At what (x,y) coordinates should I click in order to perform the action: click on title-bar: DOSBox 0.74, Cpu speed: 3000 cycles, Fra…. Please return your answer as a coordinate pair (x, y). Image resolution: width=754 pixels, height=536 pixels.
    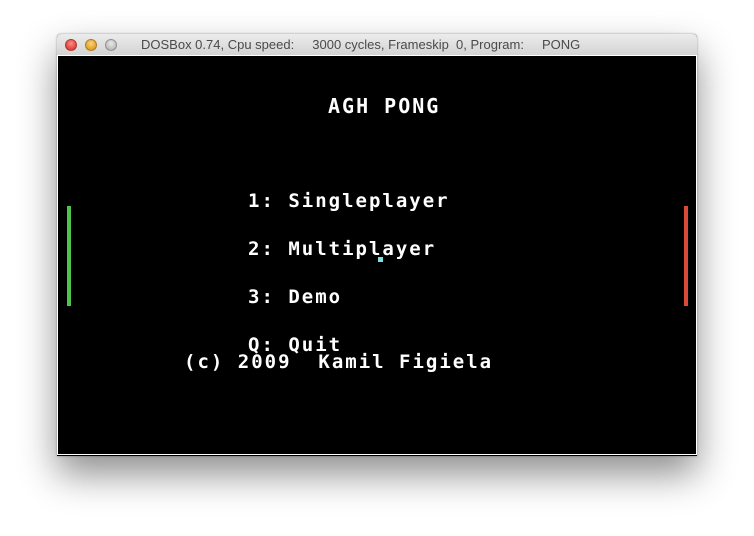
    Looking at the image, I should click on (377, 45).